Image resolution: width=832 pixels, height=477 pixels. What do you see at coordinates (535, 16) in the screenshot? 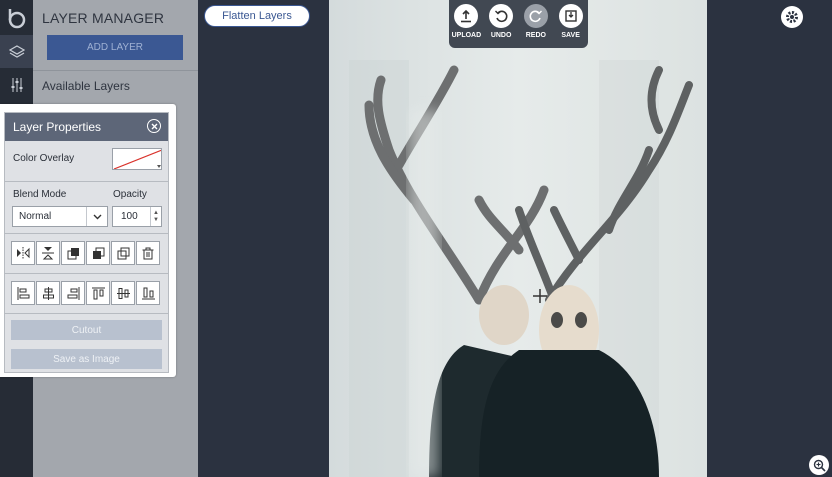
I see `redo-icon` at bounding box center [535, 16].